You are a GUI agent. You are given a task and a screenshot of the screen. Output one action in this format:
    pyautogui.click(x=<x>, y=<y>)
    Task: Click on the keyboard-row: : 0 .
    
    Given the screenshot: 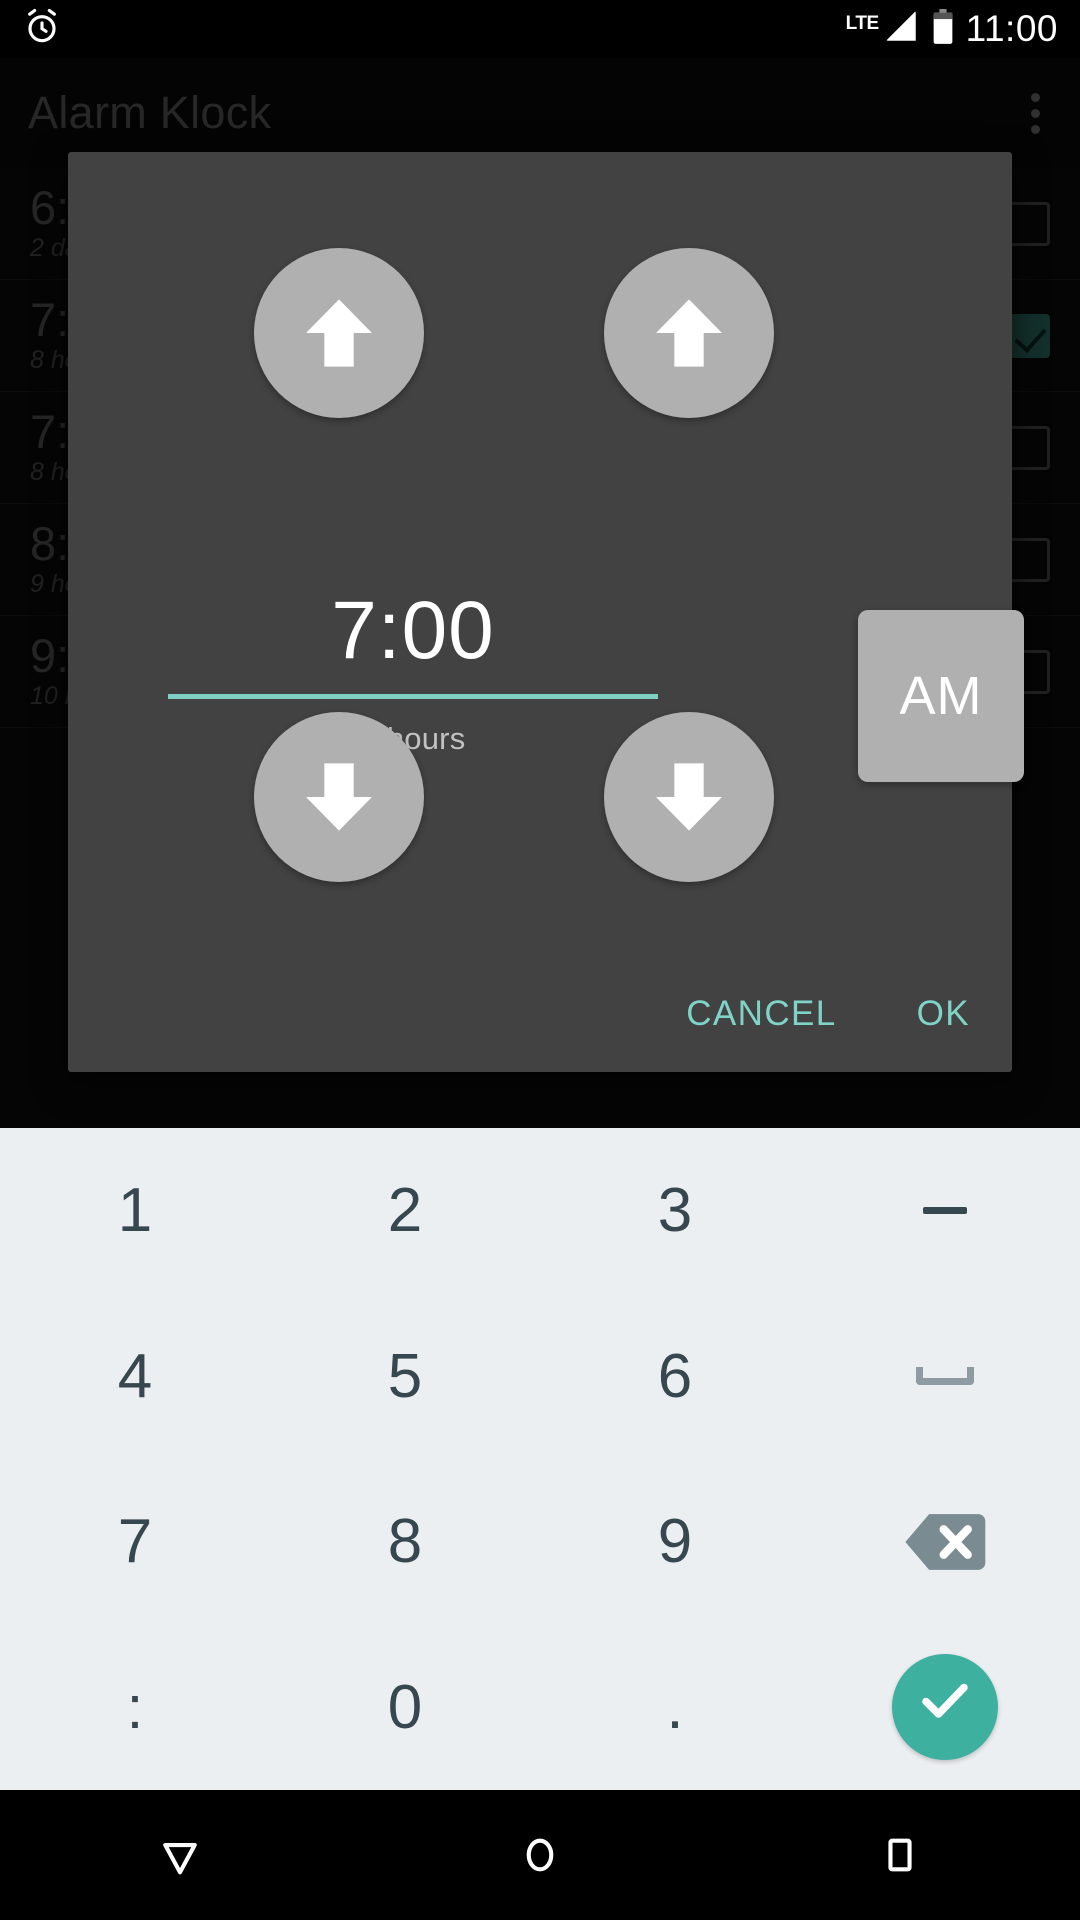 What is the action you would take?
    pyautogui.click(x=540, y=1708)
    